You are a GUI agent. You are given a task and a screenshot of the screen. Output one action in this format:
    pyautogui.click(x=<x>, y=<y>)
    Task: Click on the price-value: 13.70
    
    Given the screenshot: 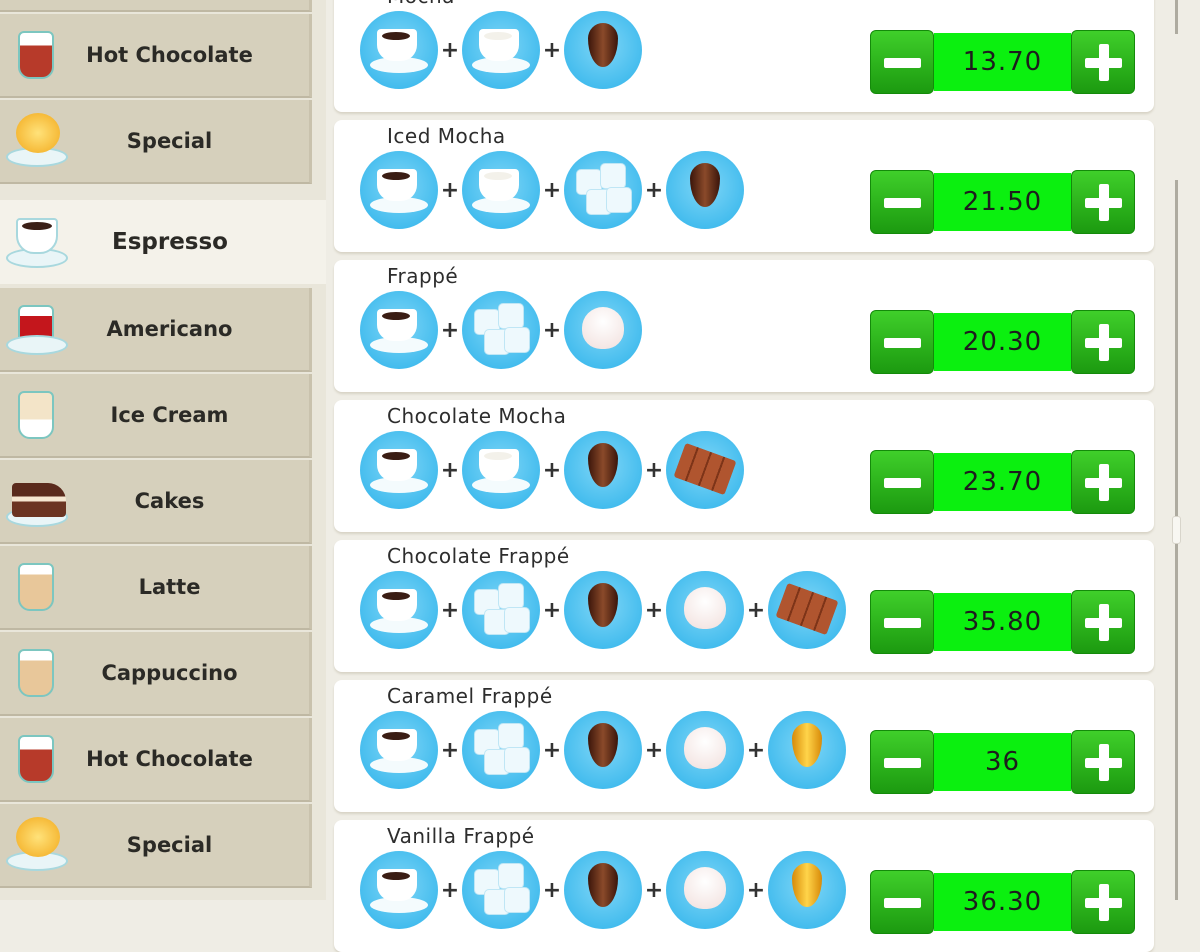 What is the action you would take?
    pyautogui.click(x=1002, y=62)
    